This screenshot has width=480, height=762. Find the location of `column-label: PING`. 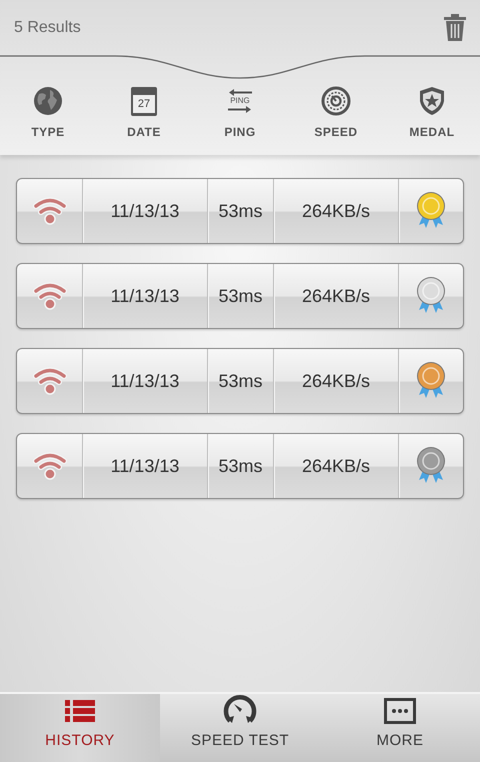

column-label: PING is located at coordinates (240, 132).